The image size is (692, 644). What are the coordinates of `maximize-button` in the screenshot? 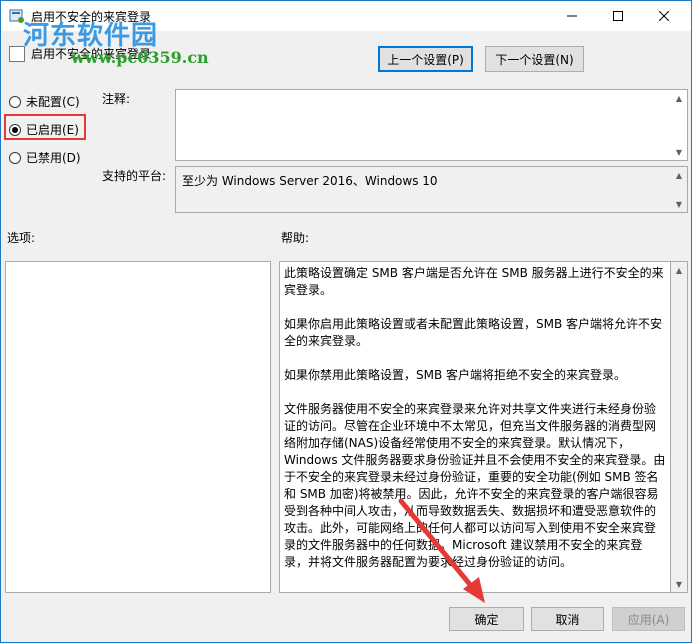 It's located at (618, 16).